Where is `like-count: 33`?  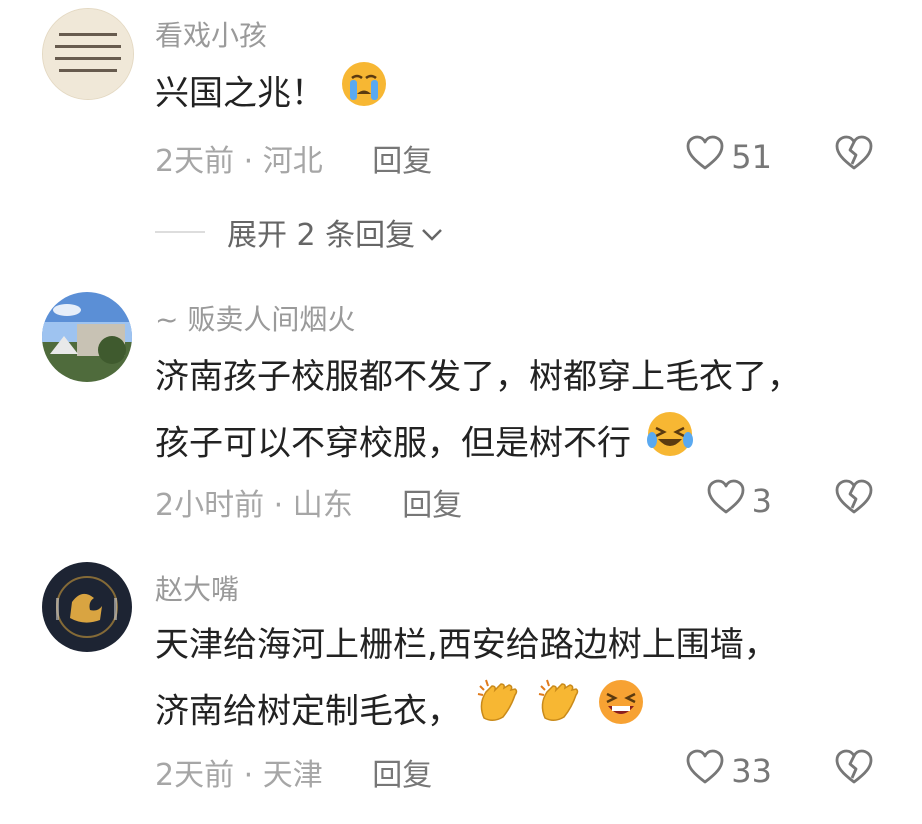
like-count: 33 is located at coordinates (751, 771).